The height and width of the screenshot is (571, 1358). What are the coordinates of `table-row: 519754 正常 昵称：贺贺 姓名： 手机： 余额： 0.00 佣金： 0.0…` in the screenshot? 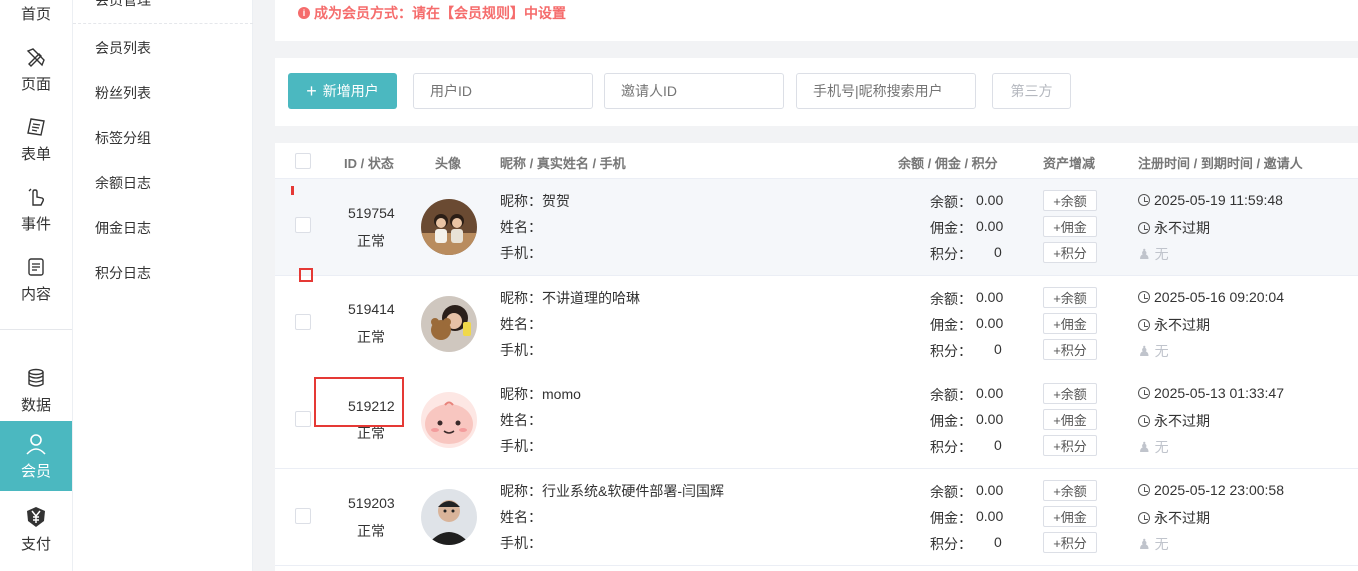 It's located at (816, 227).